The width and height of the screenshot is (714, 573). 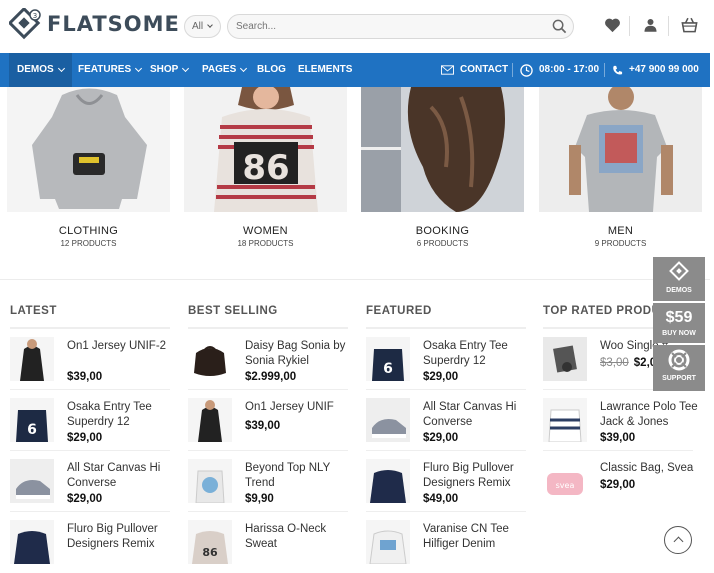 I want to click on product-name: Classic Bag, Svea, so click(x=652, y=468).